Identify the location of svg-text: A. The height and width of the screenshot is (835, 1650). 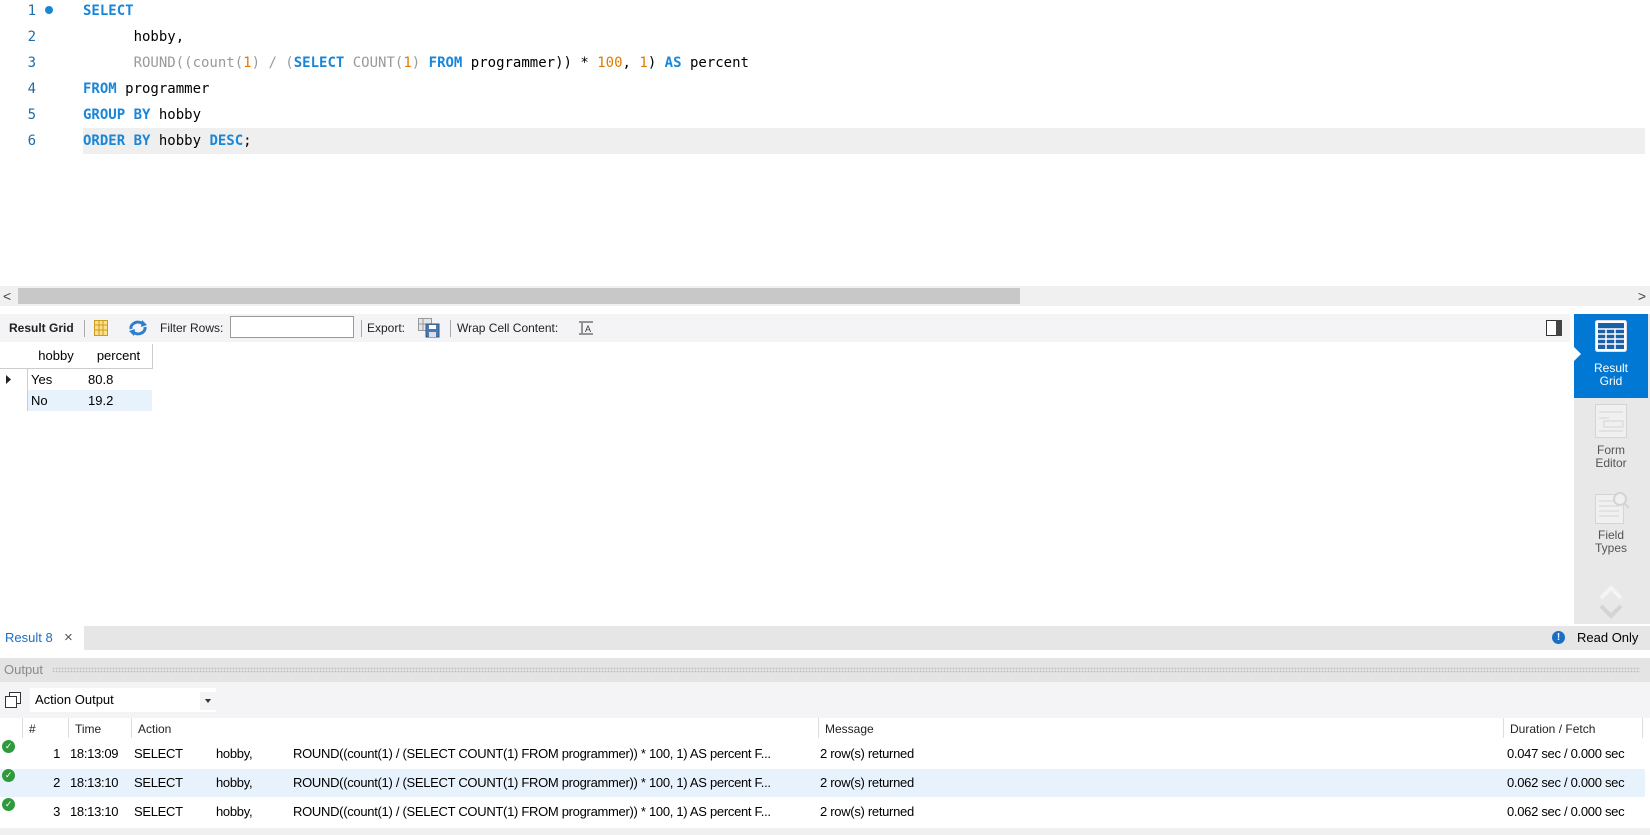
(588, 329).